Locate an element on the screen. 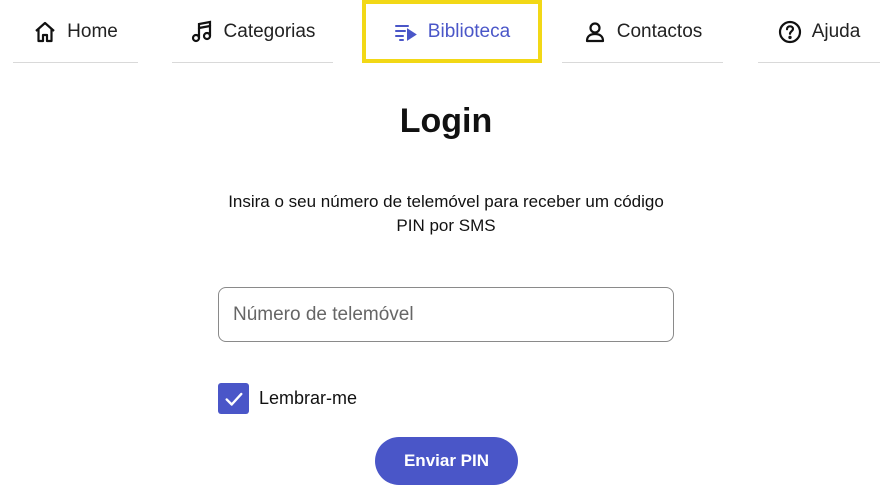 This screenshot has width=886, height=500. help-circle-icon is located at coordinates (790, 32).